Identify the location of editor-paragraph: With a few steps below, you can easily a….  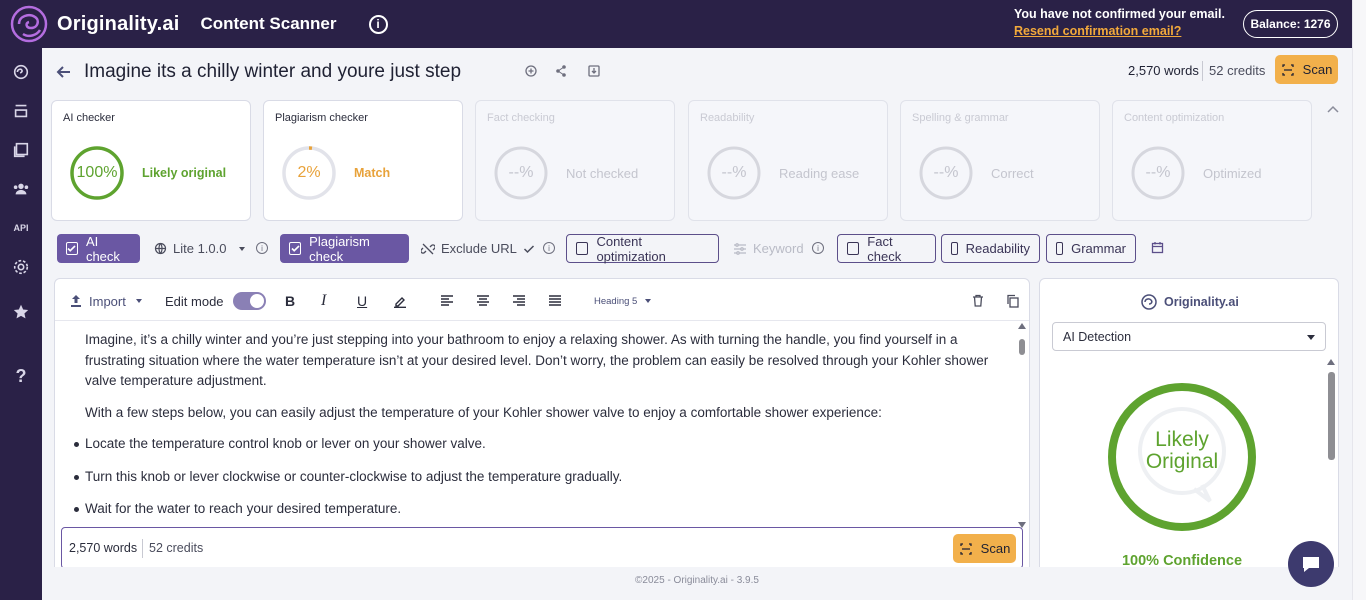
(549, 413).